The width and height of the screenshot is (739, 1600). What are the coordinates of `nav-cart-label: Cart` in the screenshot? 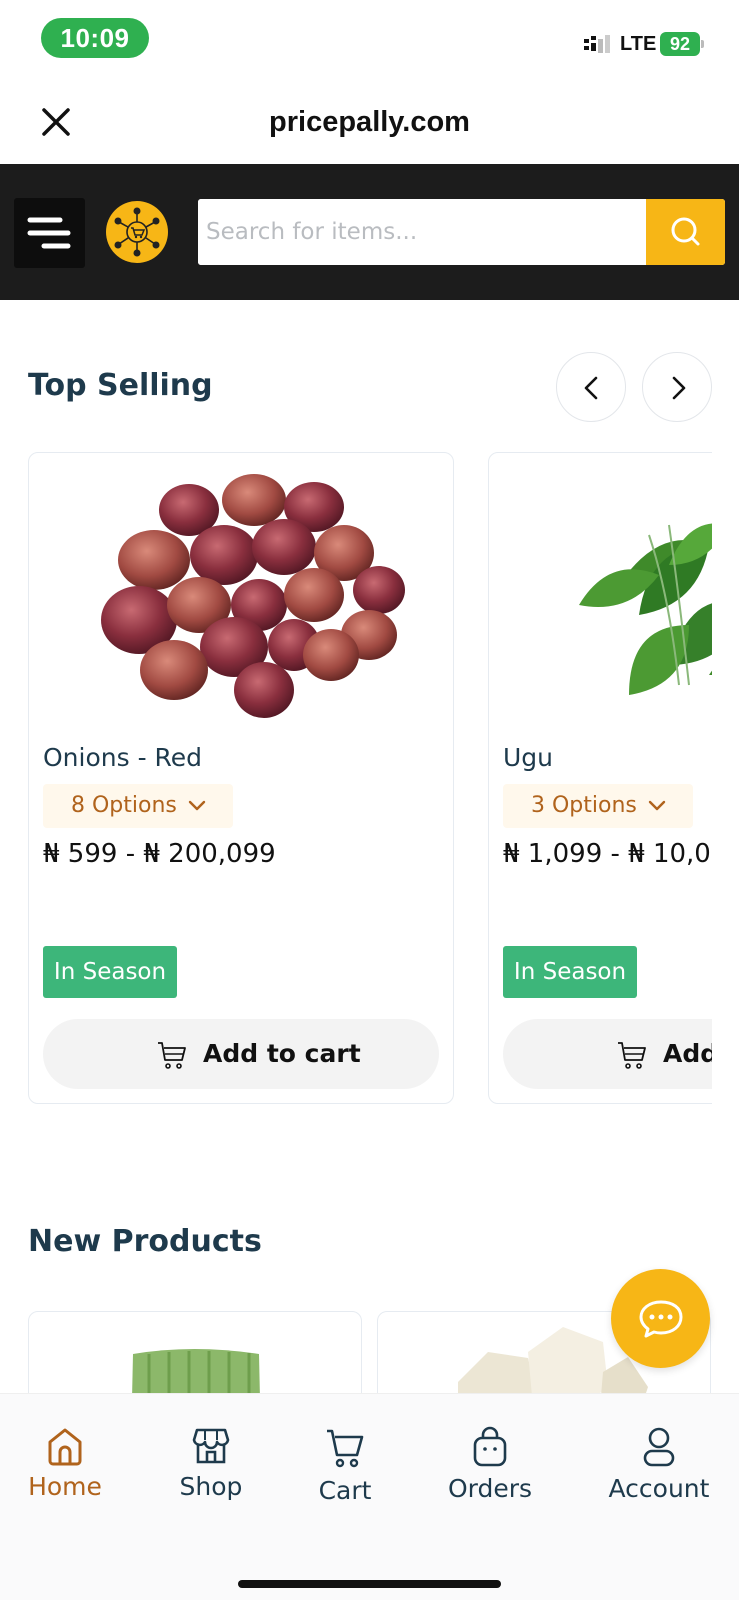 It's located at (345, 1490).